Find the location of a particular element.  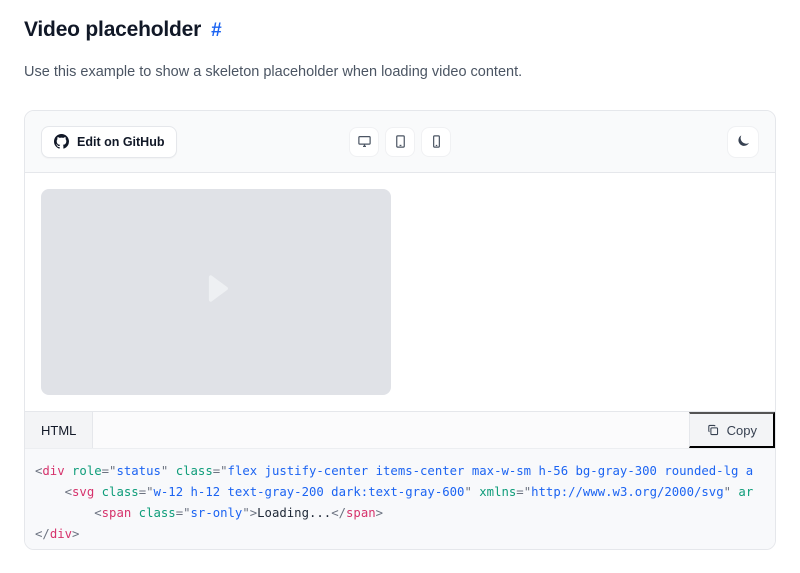

mobile-icon is located at coordinates (436, 141).